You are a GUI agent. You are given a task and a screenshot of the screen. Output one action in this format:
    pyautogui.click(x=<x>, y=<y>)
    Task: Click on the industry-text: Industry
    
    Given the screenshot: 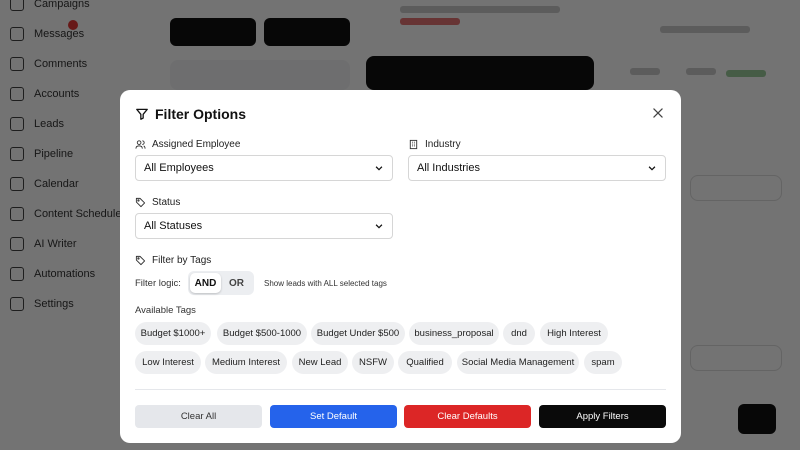 What is the action you would take?
    pyautogui.click(x=443, y=144)
    